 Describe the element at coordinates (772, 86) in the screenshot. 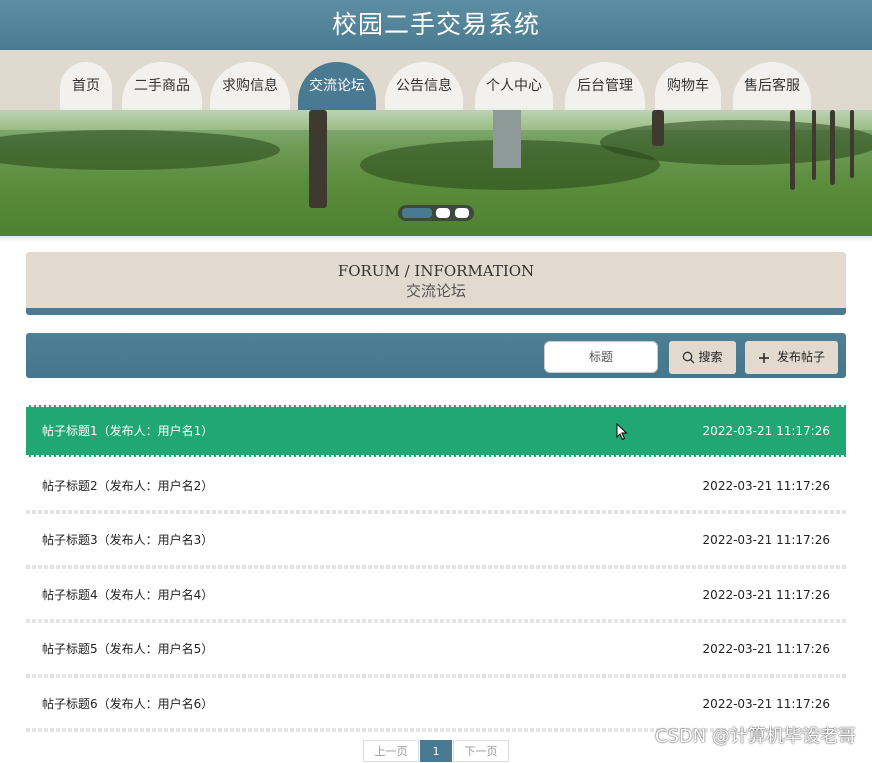

I see `nav-item-customer-service: 售后客服` at that location.